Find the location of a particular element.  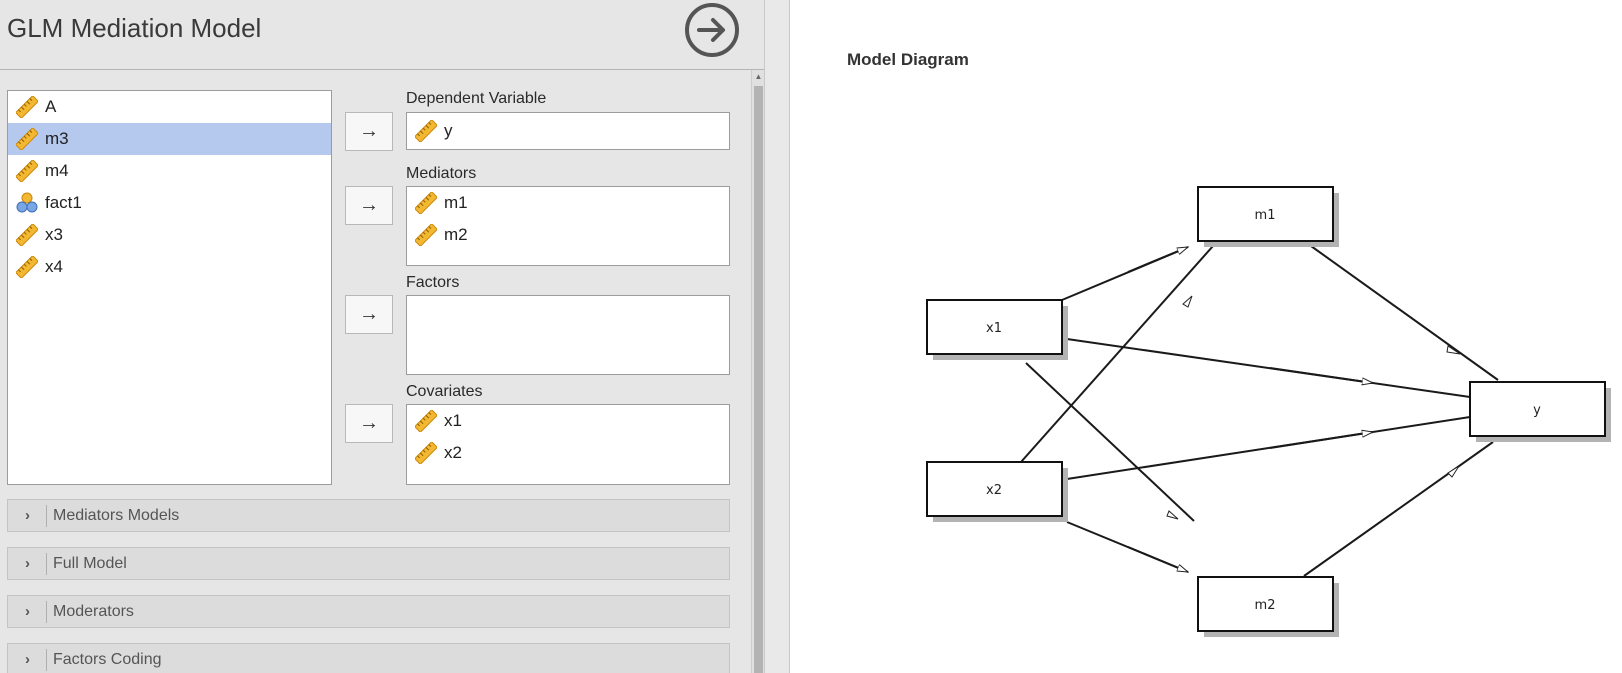

list-item: fact1 is located at coordinates (169, 203).